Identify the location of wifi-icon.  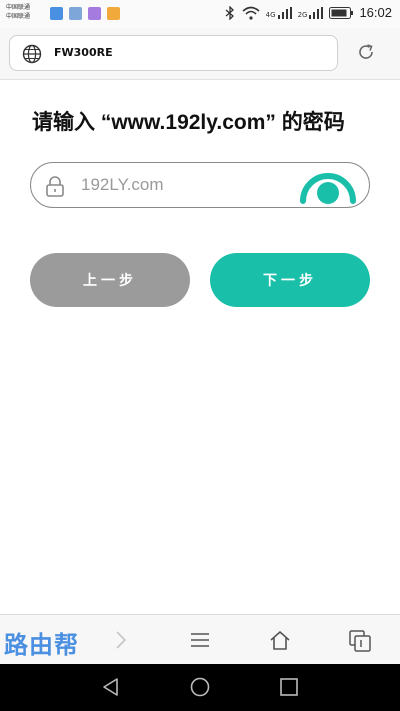
(251, 13).